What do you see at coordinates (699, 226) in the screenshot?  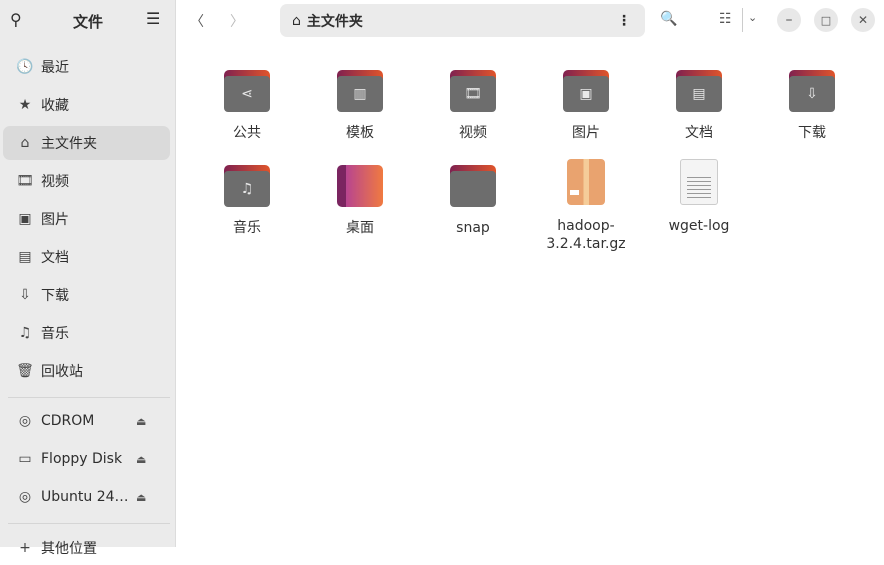 I see `file-label: wget-log` at bounding box center [699, 226].